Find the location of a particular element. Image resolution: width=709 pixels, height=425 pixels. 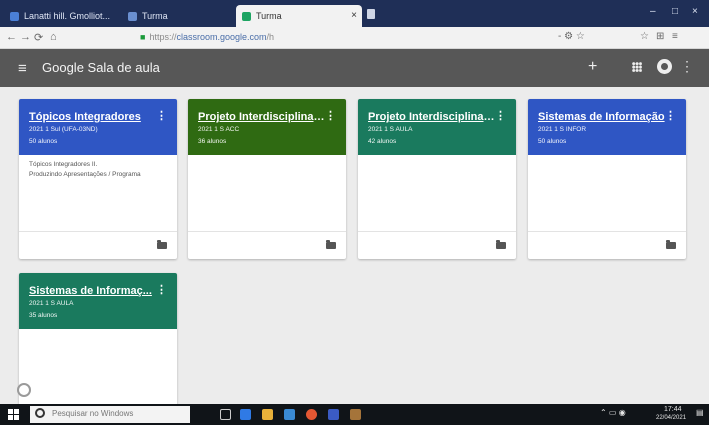

taskbar-search-placeholder: Pesquisar no Windows is located at coordinates (93, 413).